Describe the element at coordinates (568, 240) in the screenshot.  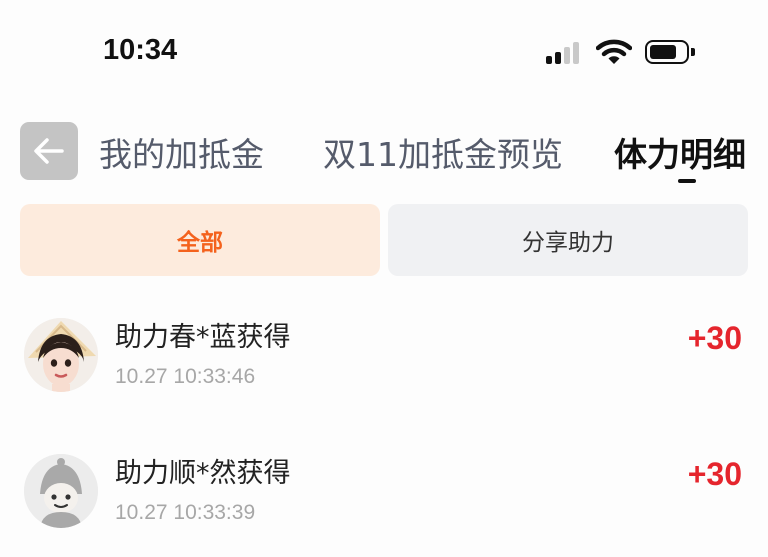
I see `filter-share-help-button: 分享助力` at that location.